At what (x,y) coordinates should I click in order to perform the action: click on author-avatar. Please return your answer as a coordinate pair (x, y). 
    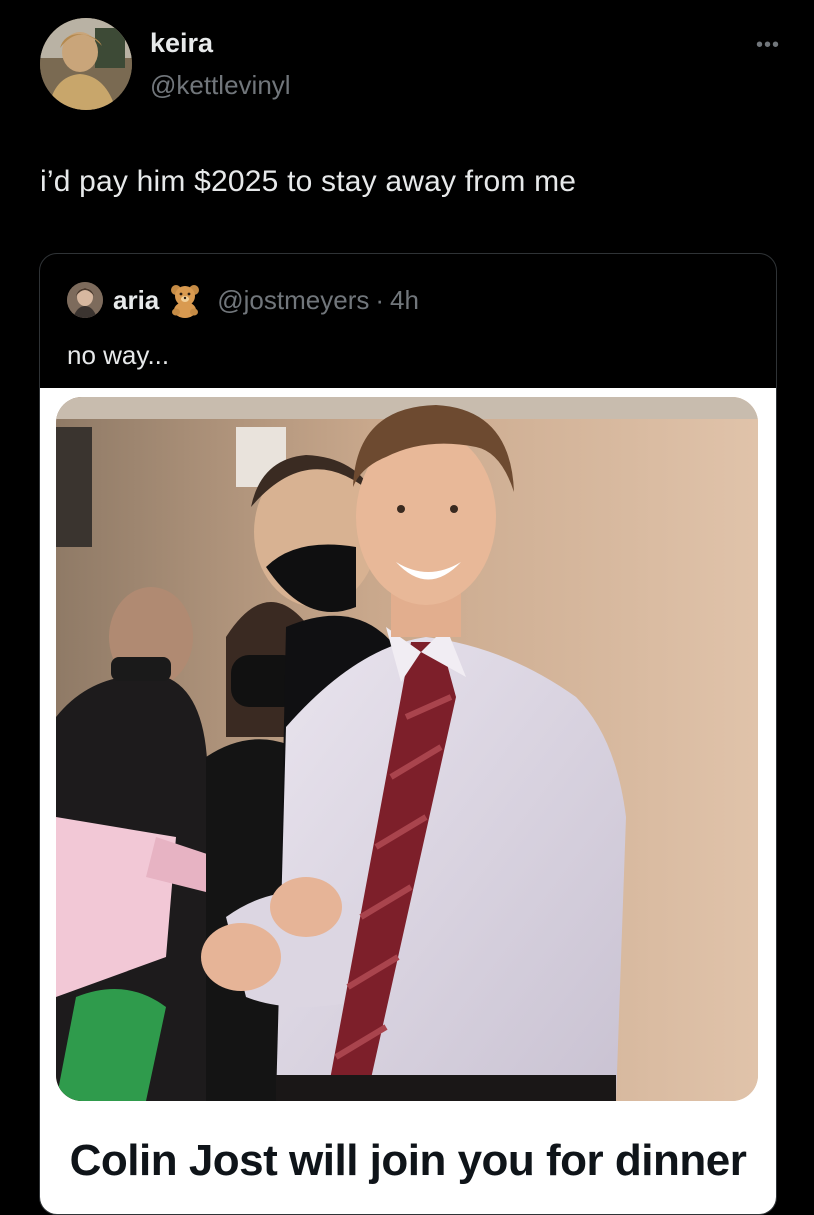
    Looking at the image, I should click on (86, 64).